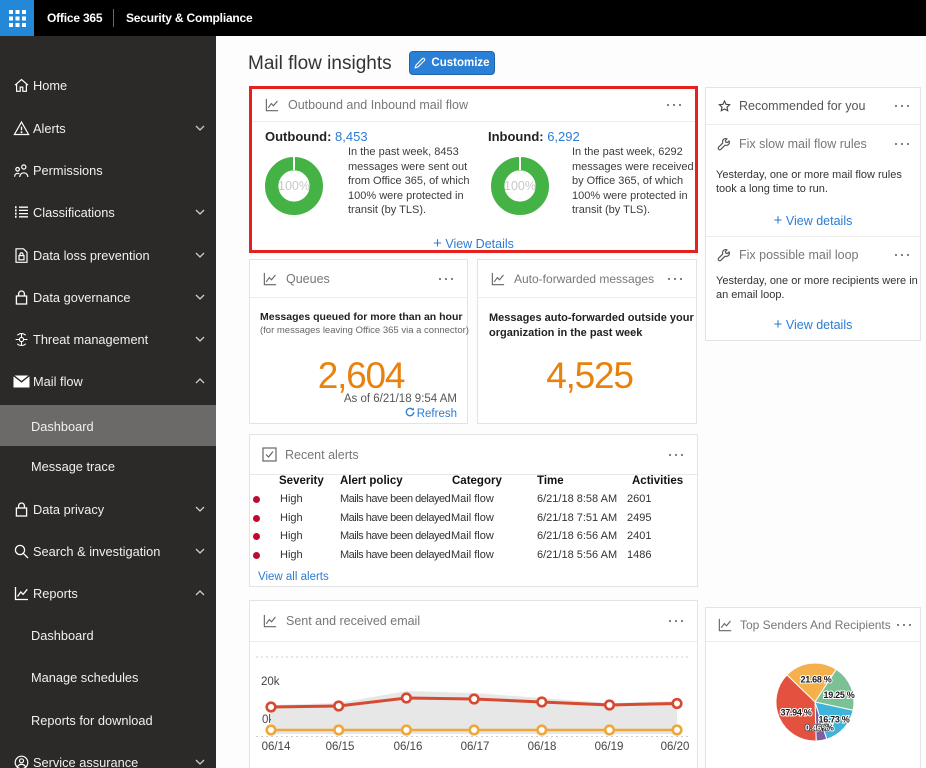  Describe the element at coordinates (475, 747) in the screenshot. I see `svg-text: 06/17` at that location.